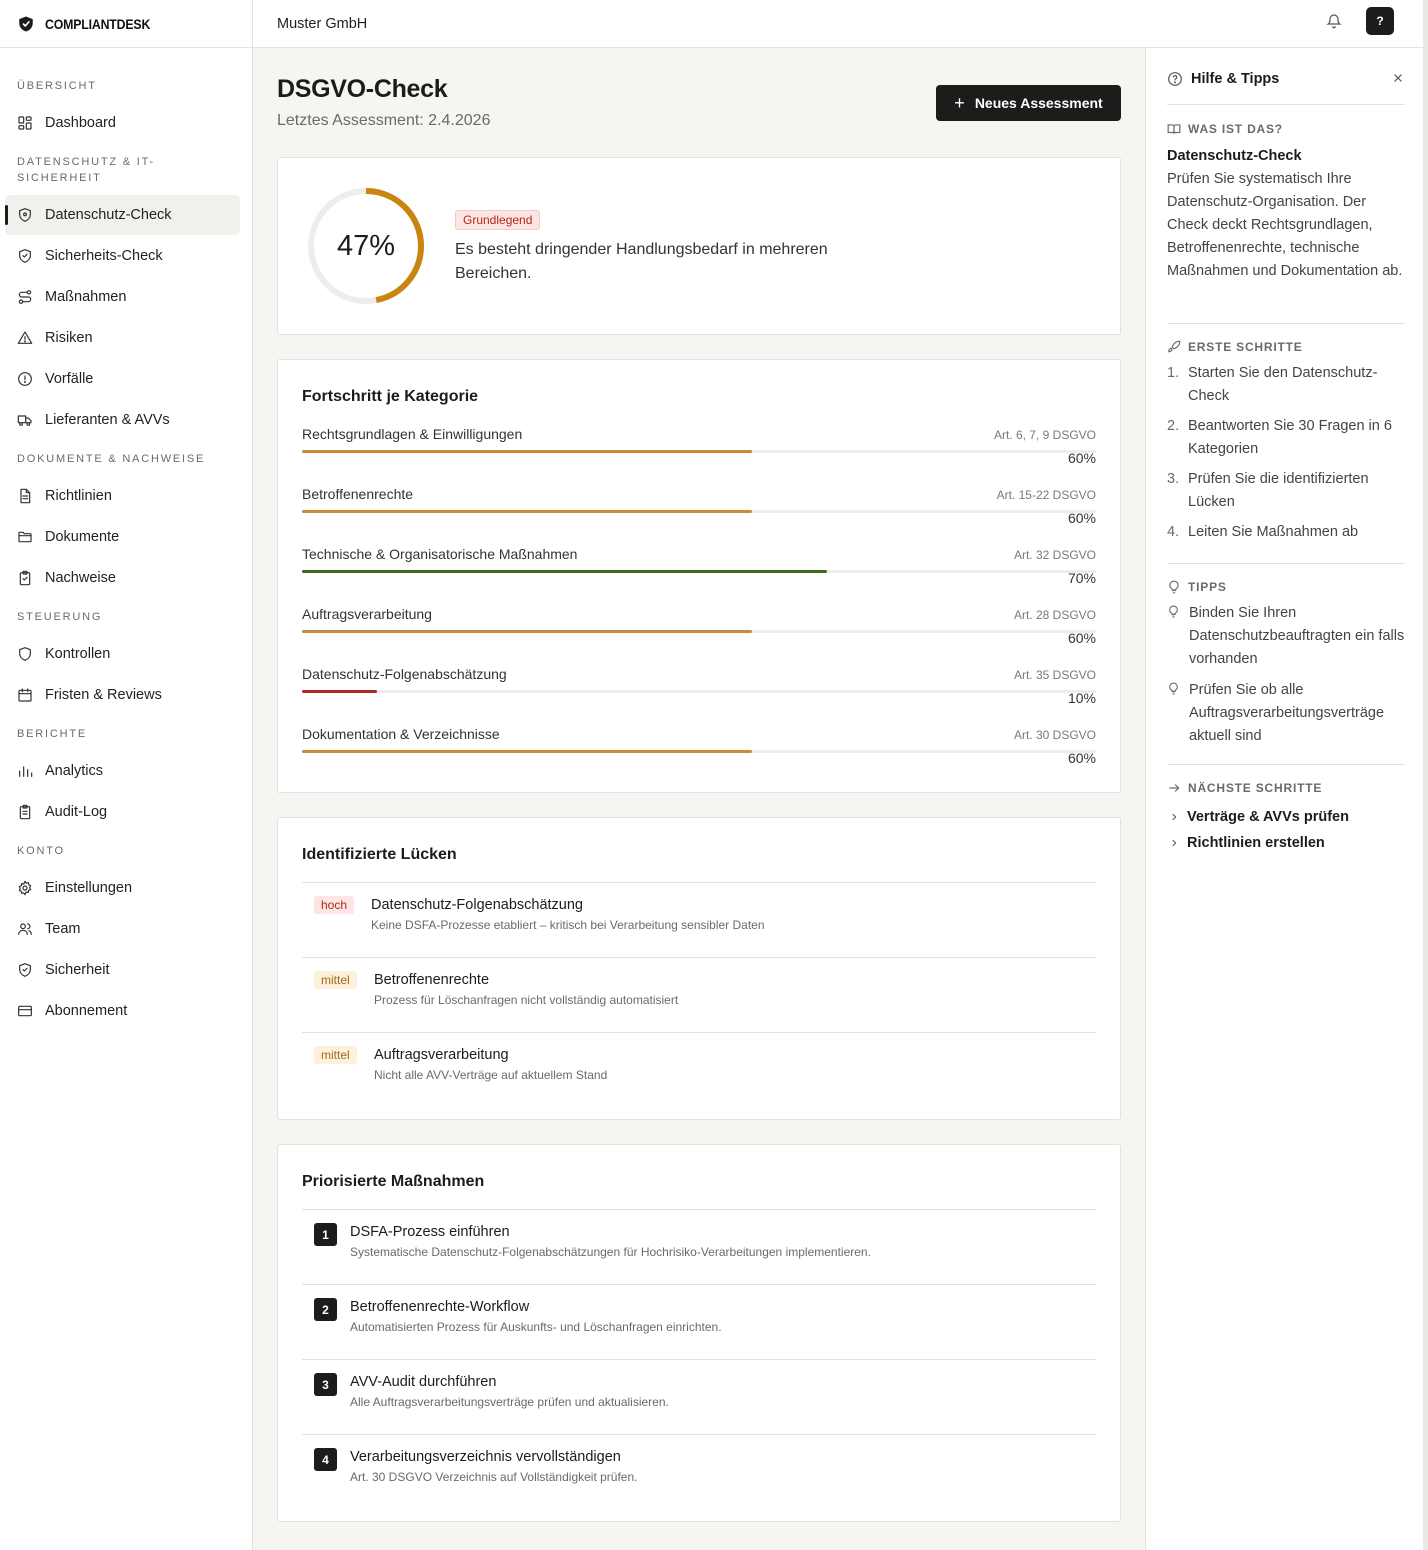 The image size is (1428, 1550). Describe the element at coordinates (78, 496) in the screenshot. I see `sidebar-item-label: Richtlinien` at that location.